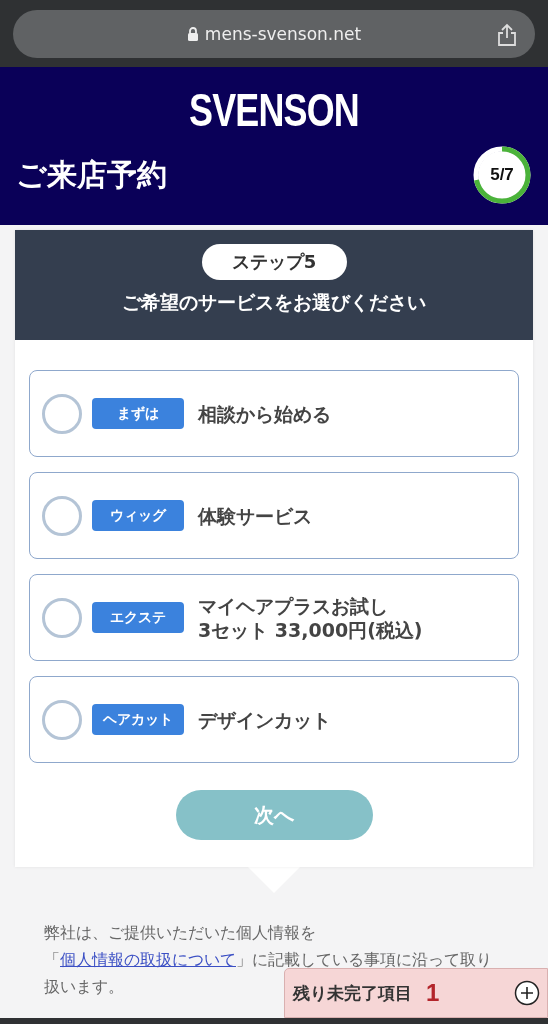 Image resolution: width=548 pixels, height=1024 pixels. I want to click on service-option: ヘアカット デザインカット, so click(274, 719).